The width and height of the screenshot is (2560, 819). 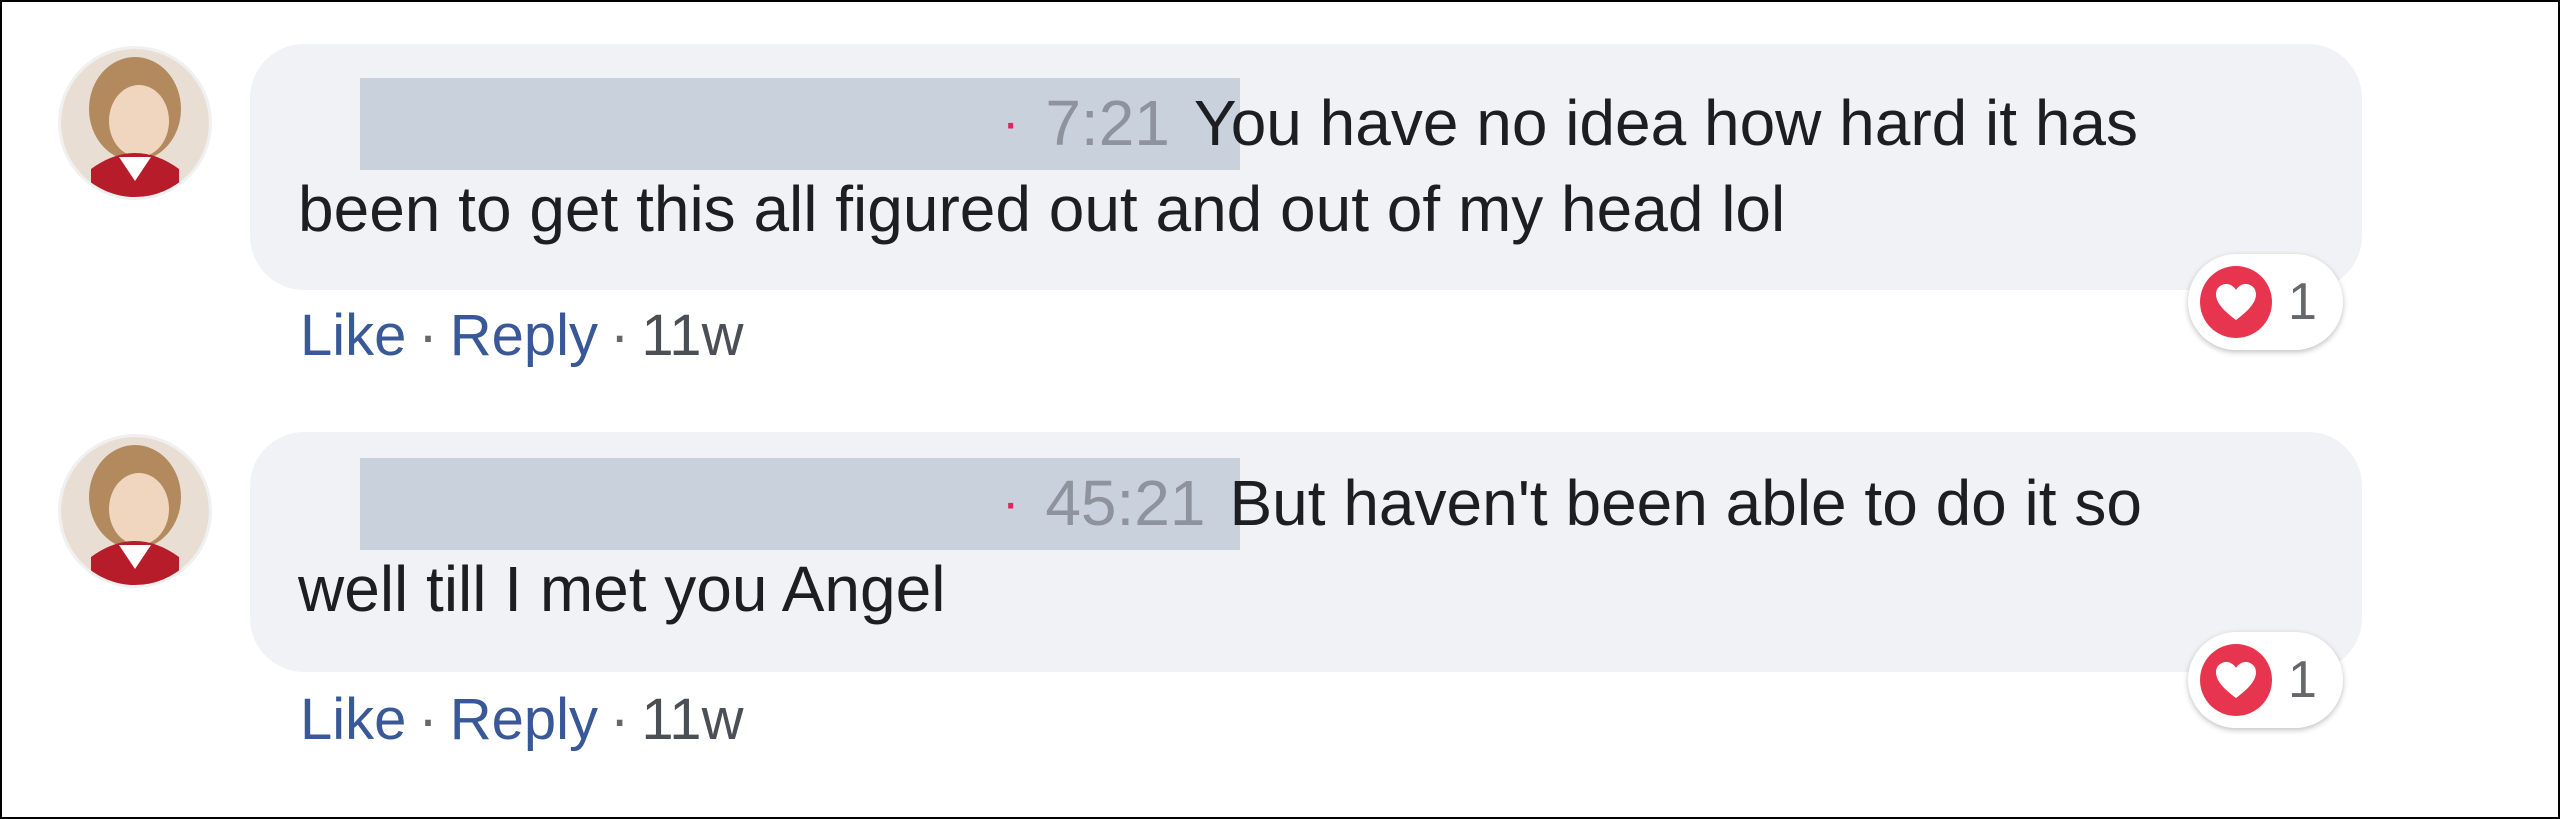 I want to click on comment-text: But haven't been able to do it so, so click(x=1685, y=503).